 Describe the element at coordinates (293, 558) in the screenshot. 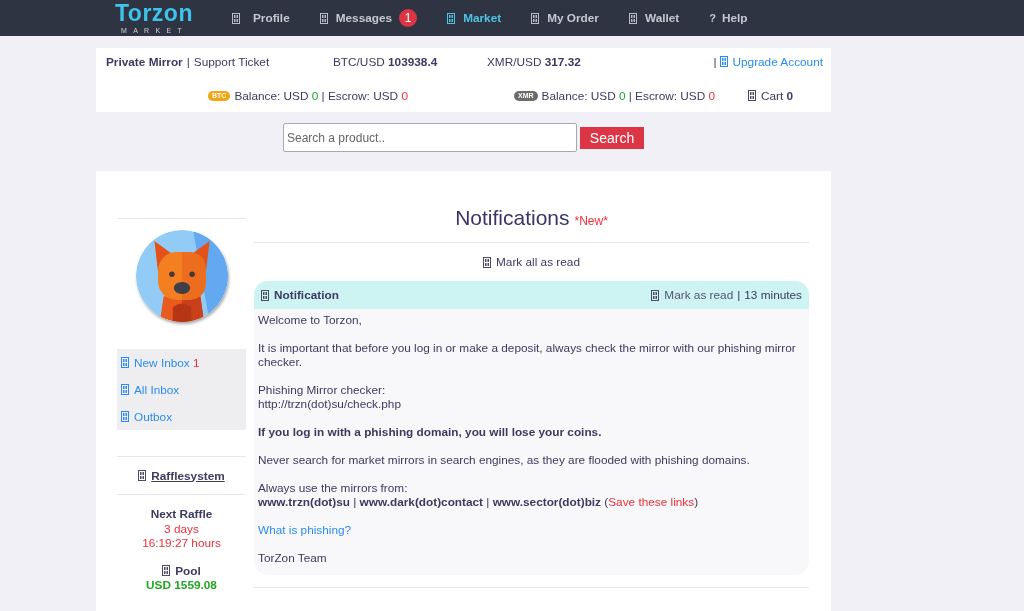

I see `message-text: TorZon Team` at that location.